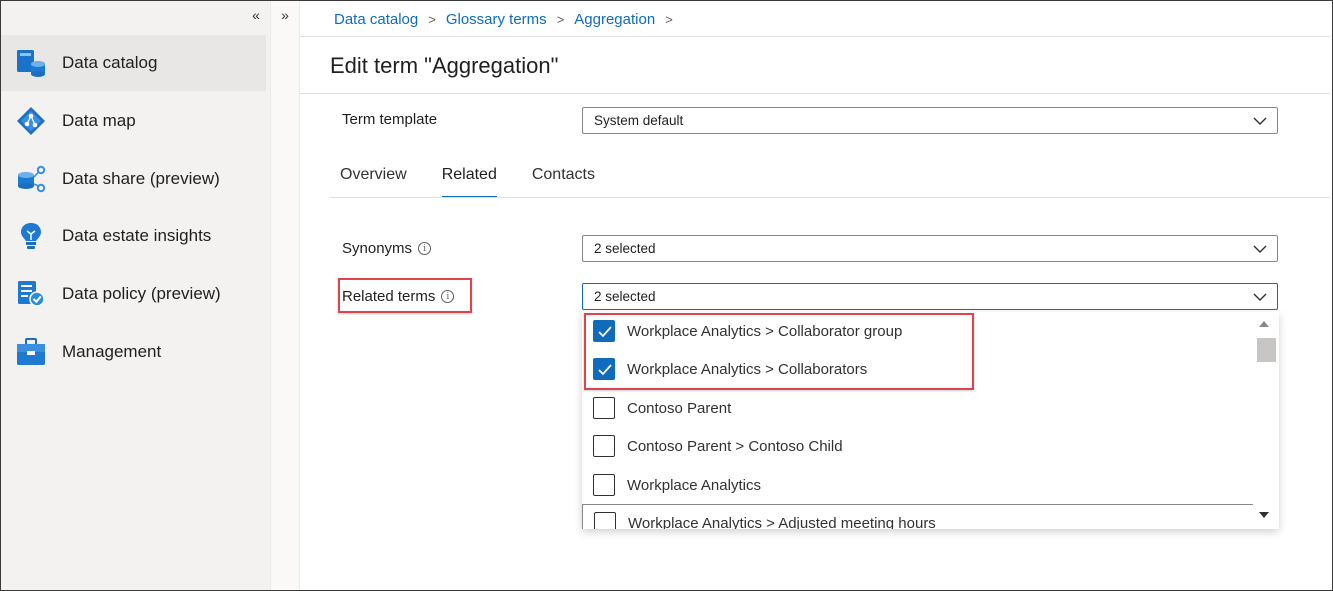  Describe the element at coordinates (679, 408) in the screenshot. I see `option-label: Contoso Parent` at that location.